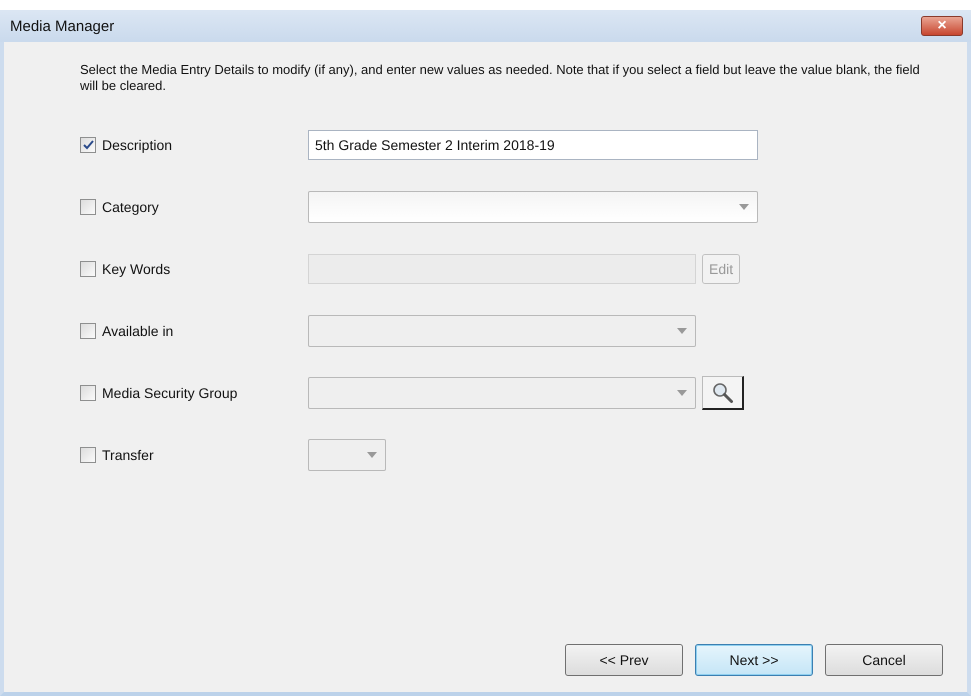  Describe the element at coordinates (136, 269) in the screenshot. I see `field-label: Key Words` at that location.